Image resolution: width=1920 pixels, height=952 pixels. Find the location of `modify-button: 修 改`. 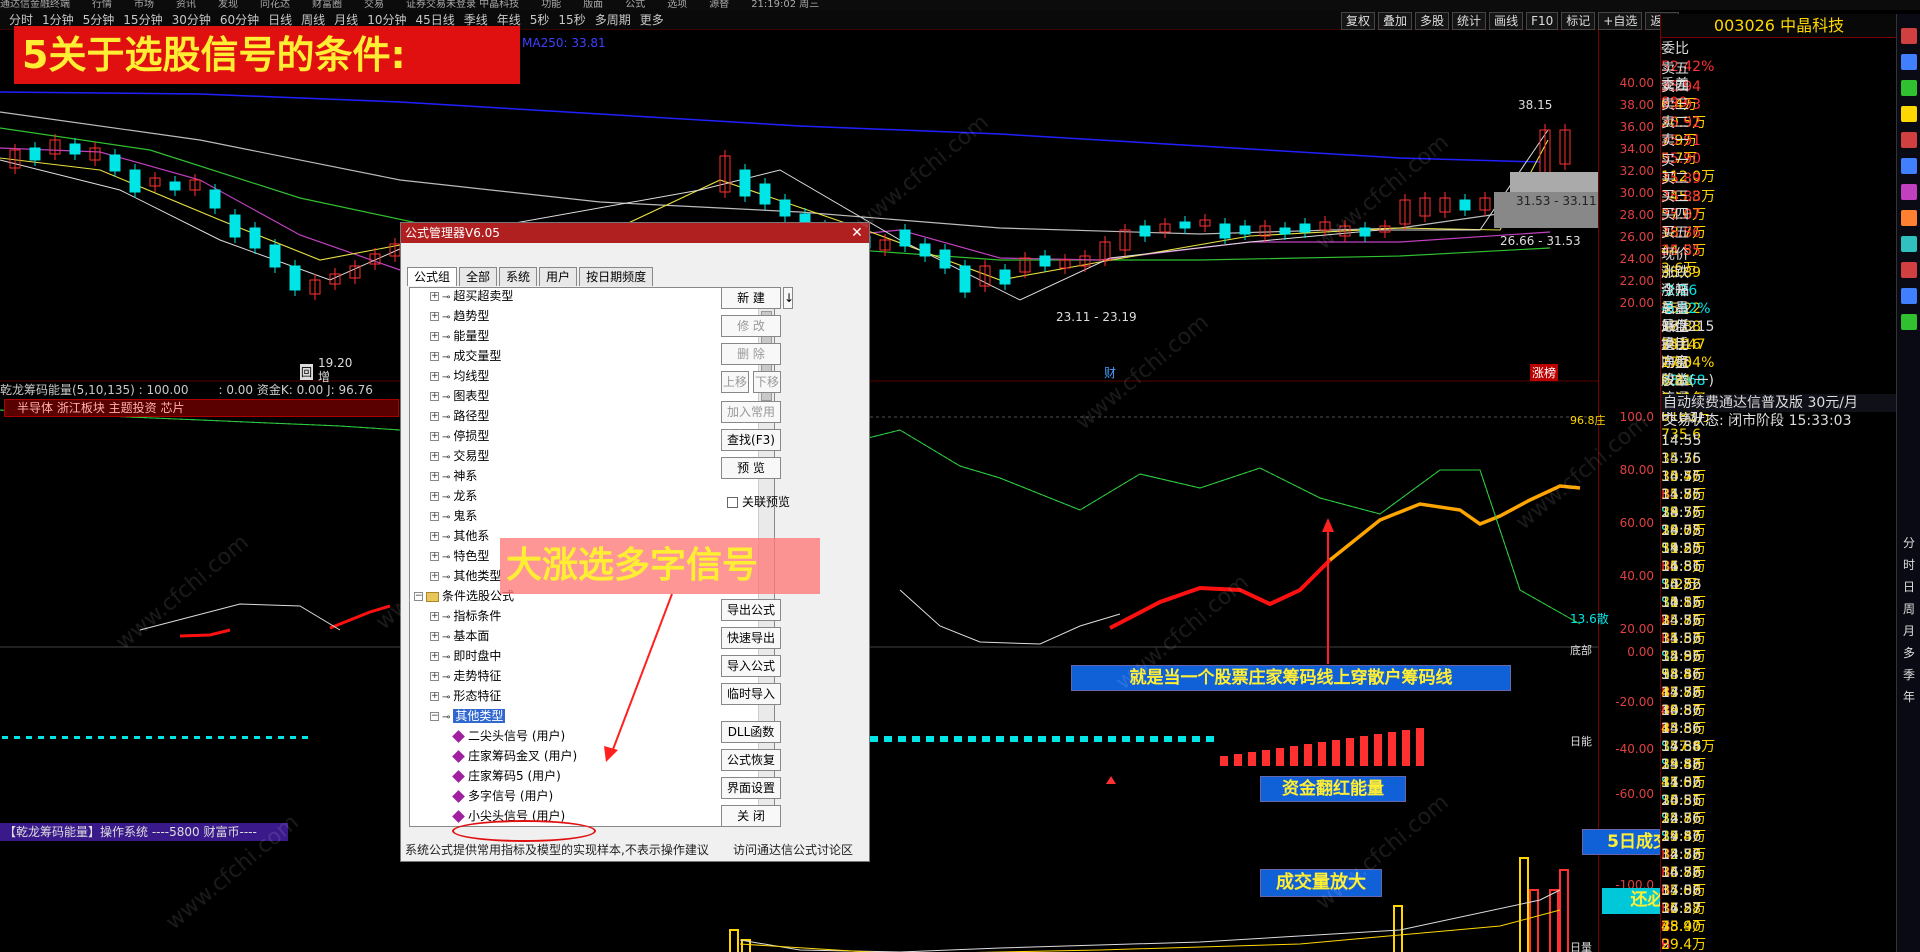

modify-button: 修 改 is located at coordinates (751, 326).